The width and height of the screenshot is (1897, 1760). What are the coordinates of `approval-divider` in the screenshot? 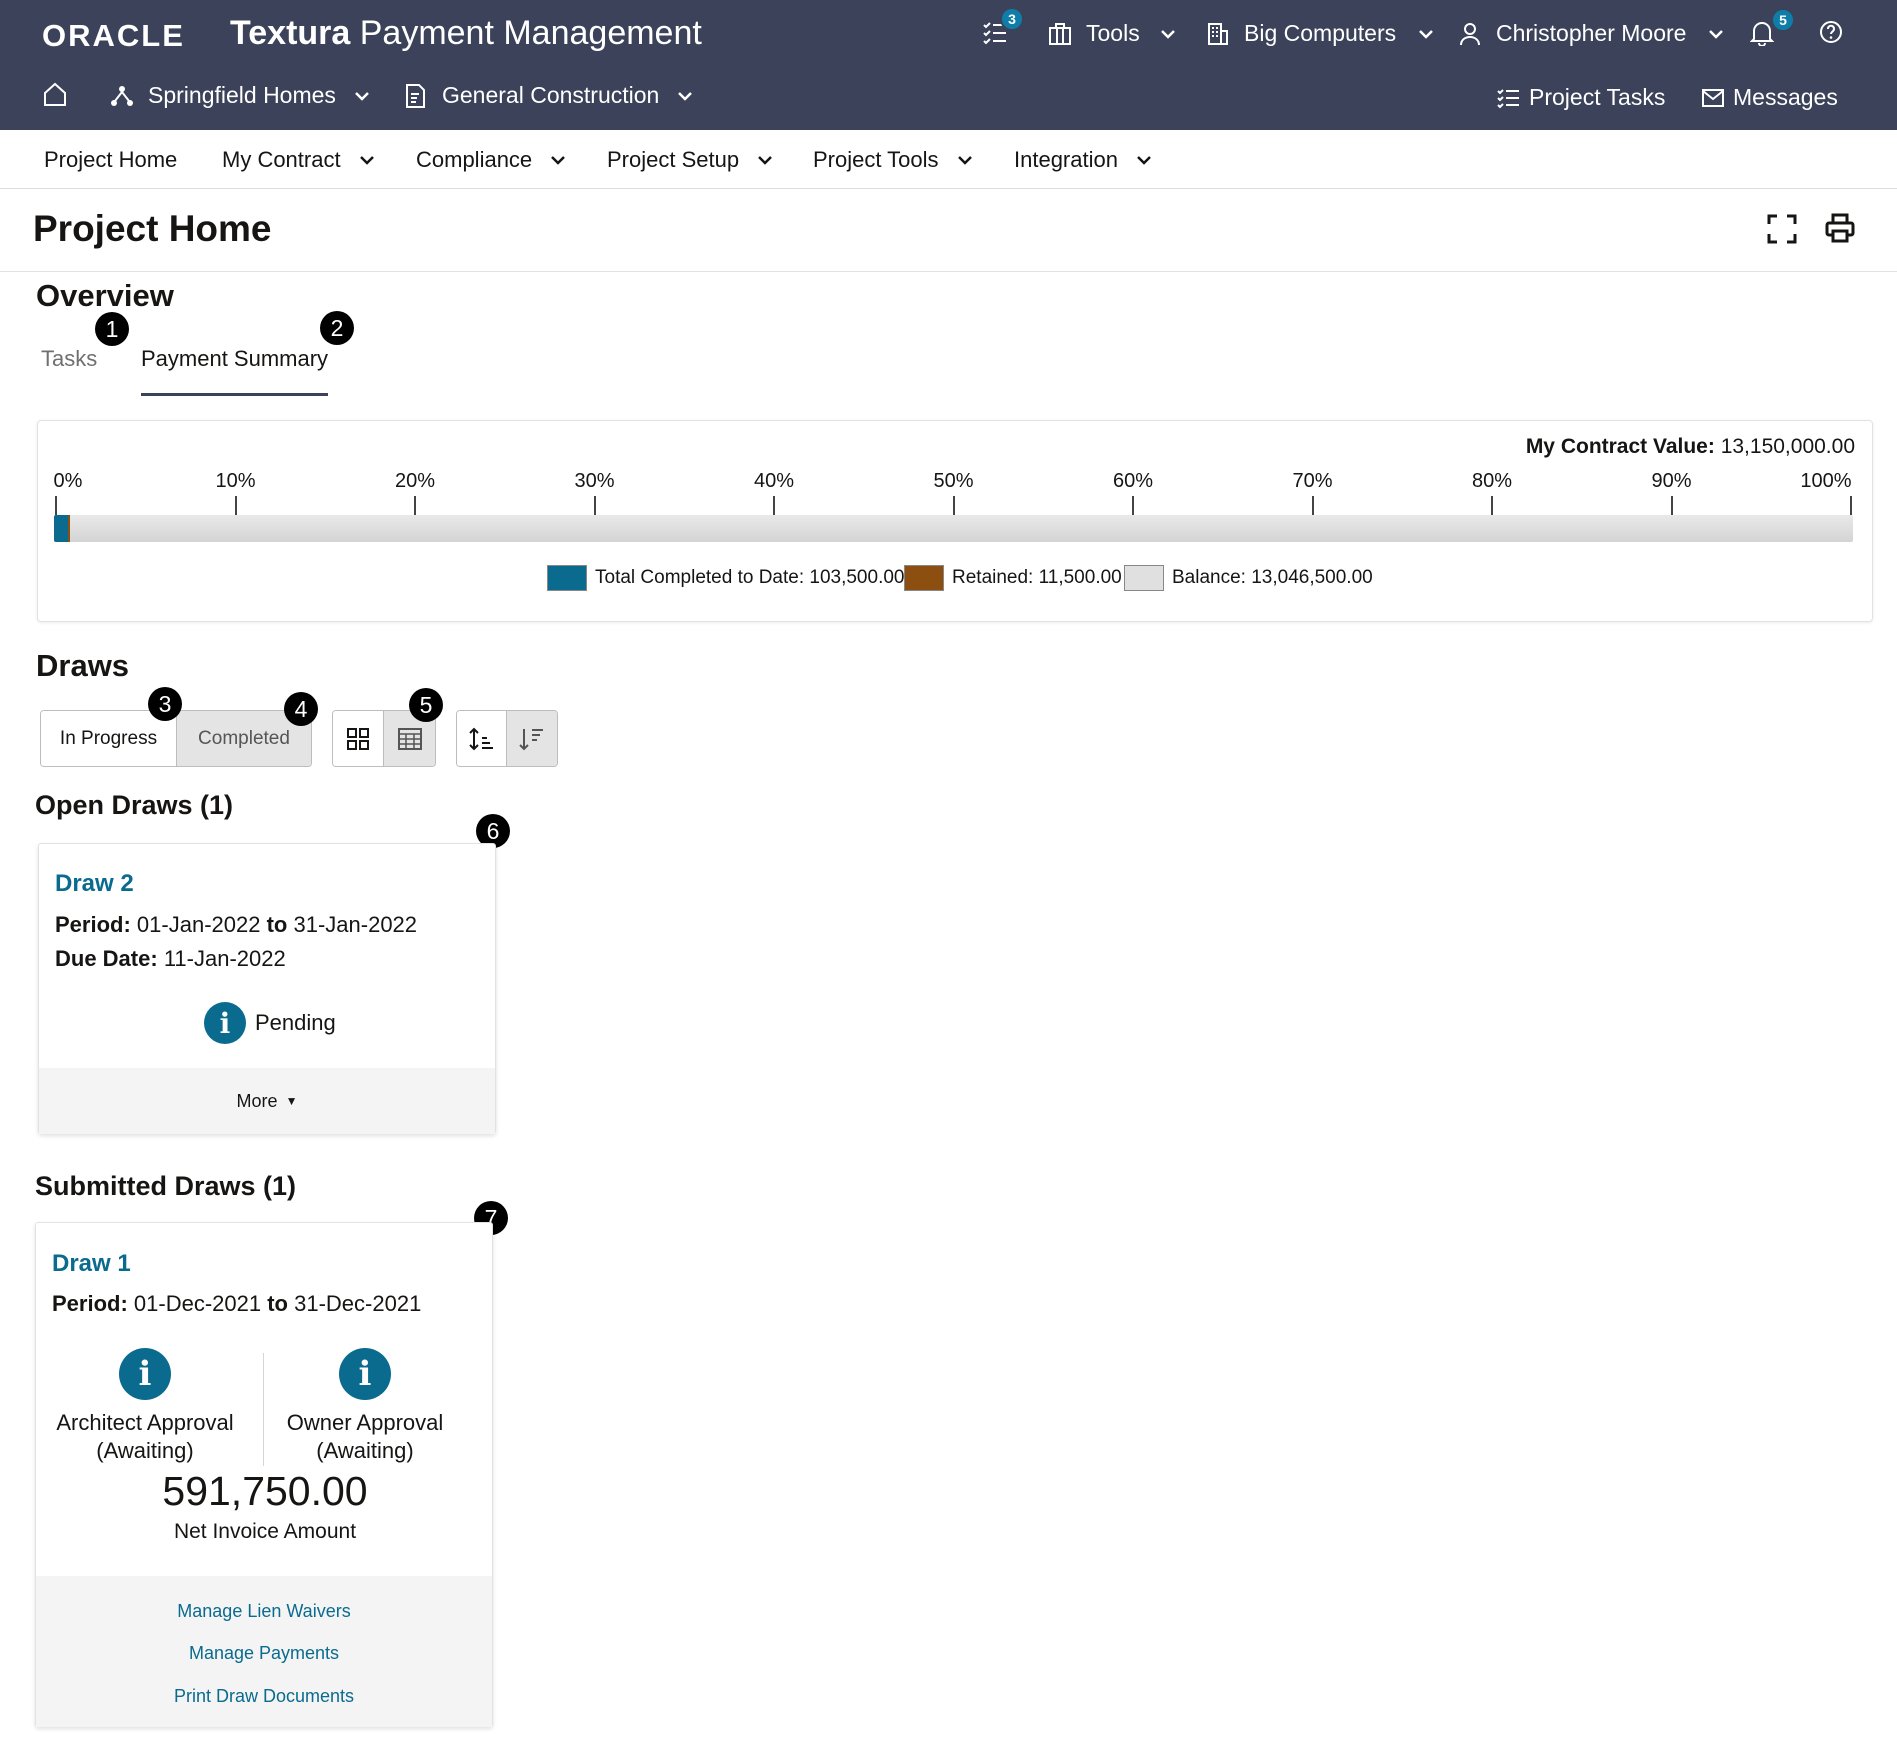 It's located at (263, 1409).